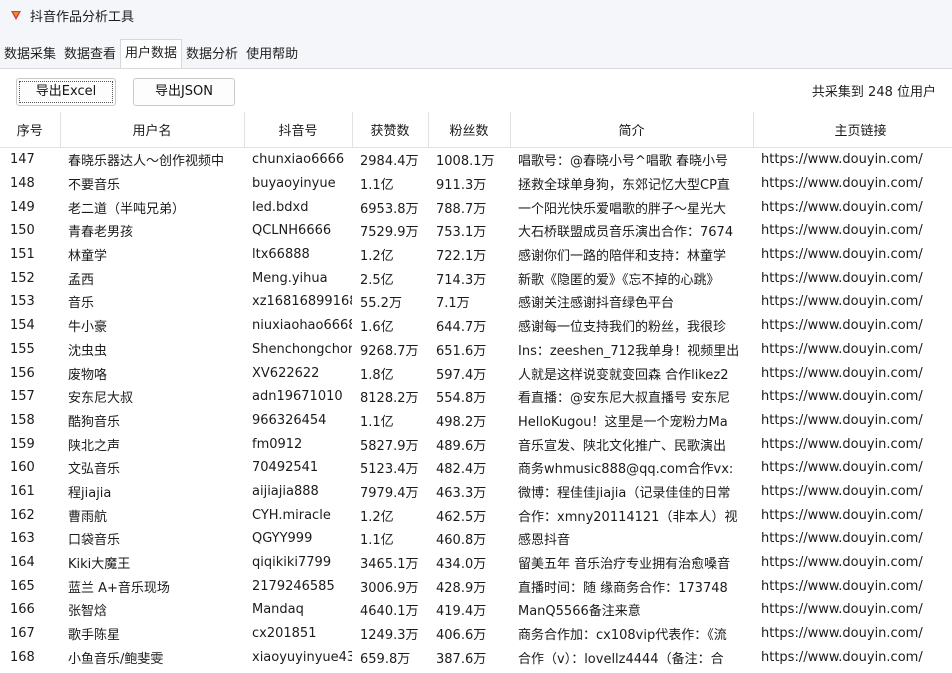  I want to click on cell-seq: 158, so click(22, 420).